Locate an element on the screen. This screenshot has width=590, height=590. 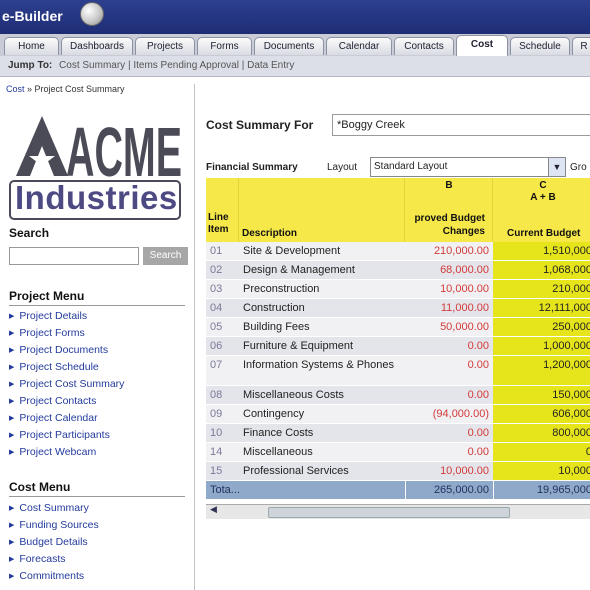
line-item-description: Construction is located at coordinates (322, 308).